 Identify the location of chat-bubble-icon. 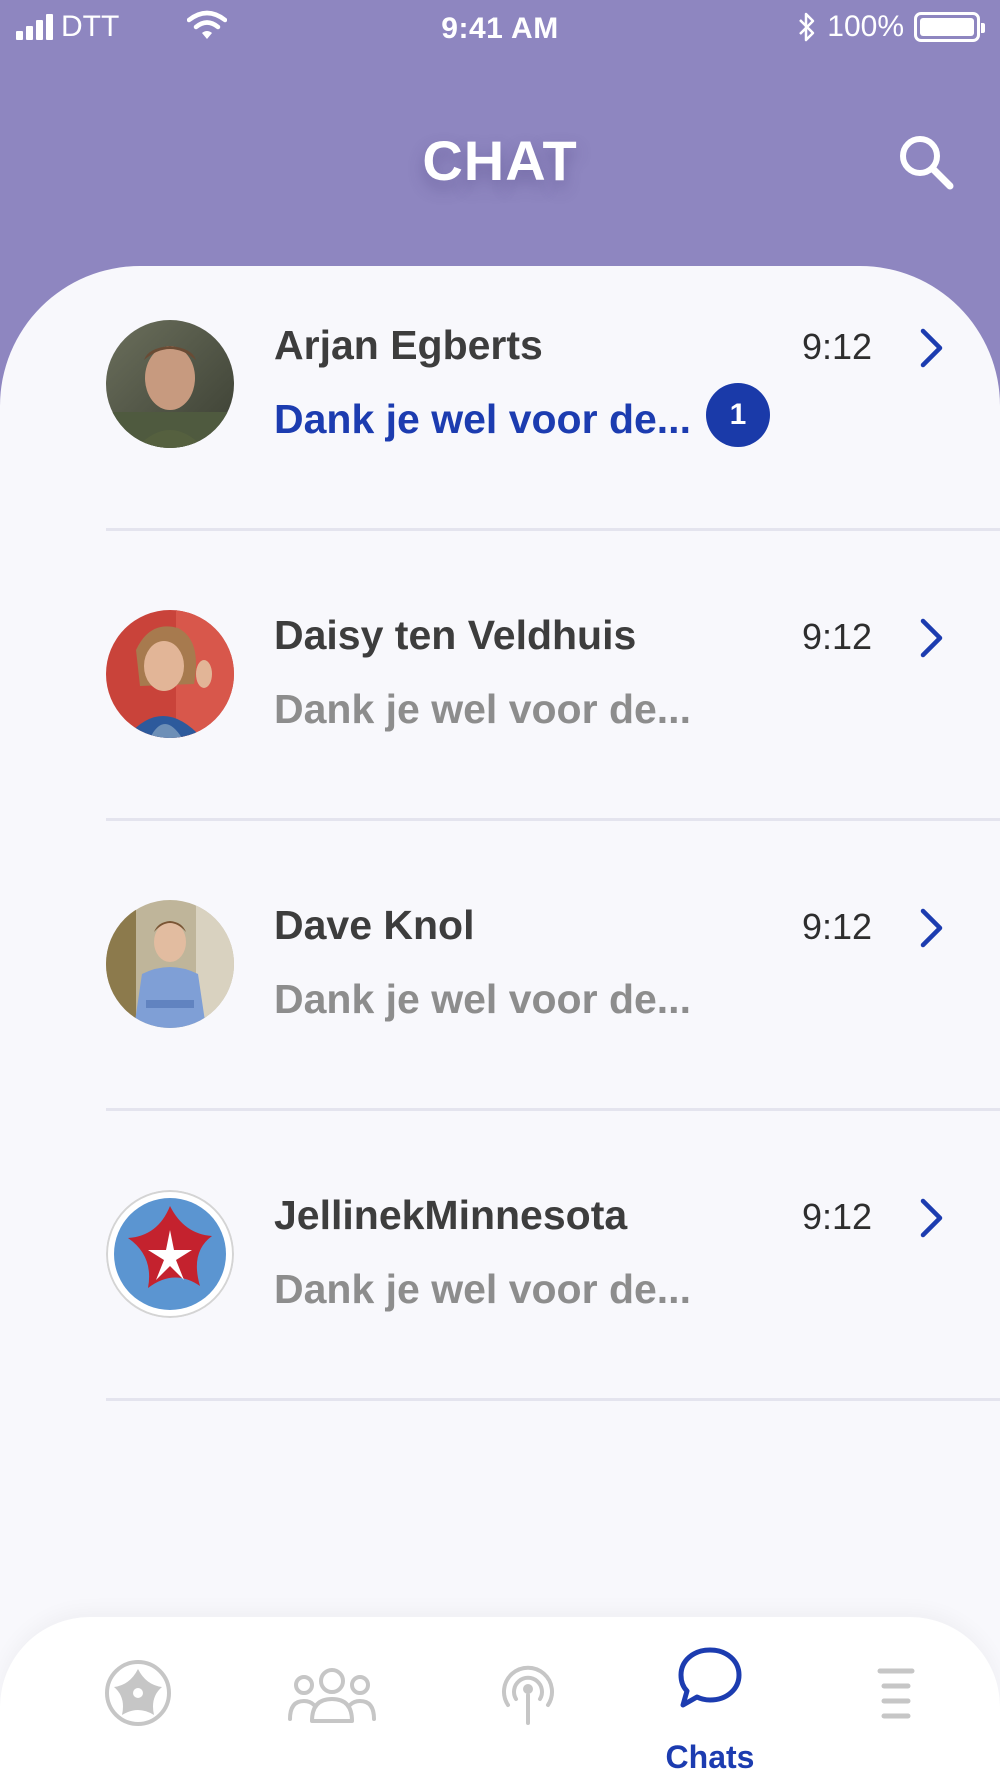
(710, 1677).